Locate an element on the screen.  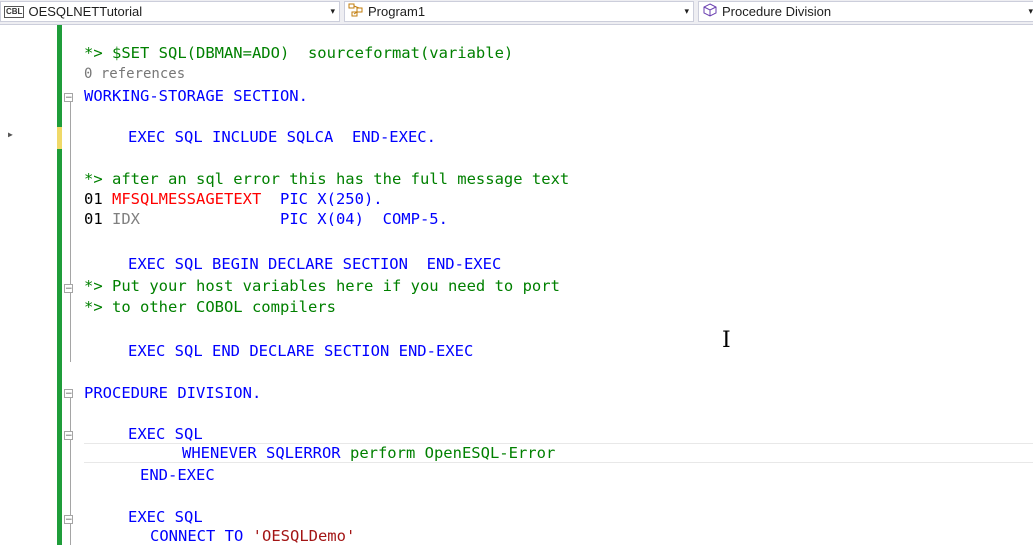
cube-icon is located at coordinates (710, 11).